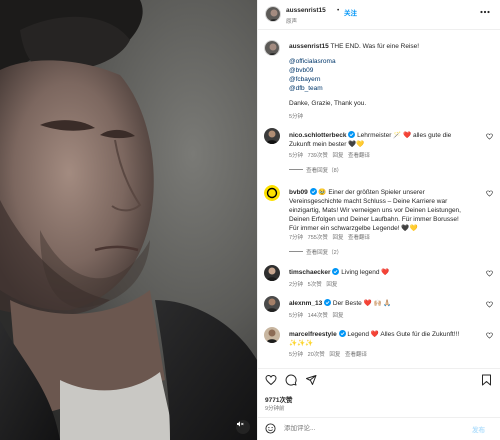  Describe the element at coordinates (301, 70) in the screenshot. I see `mention-link: @bvb09` at that location.